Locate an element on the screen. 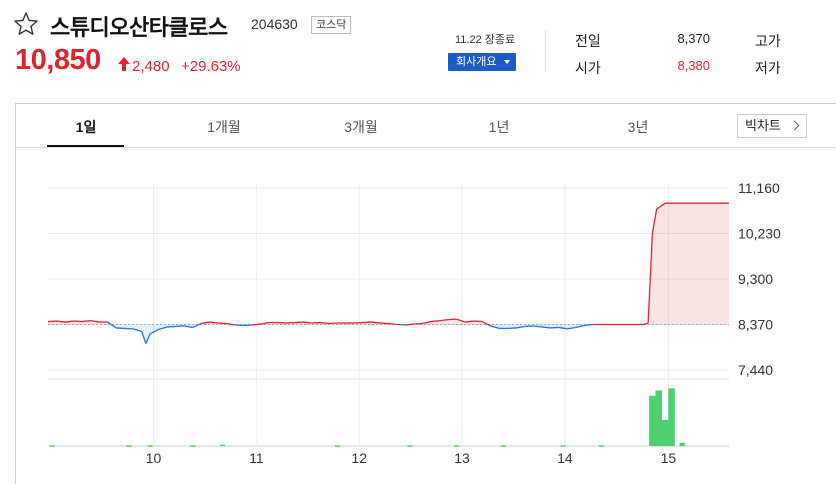  stock-code: 204630 is located at coordinates (274, 24).